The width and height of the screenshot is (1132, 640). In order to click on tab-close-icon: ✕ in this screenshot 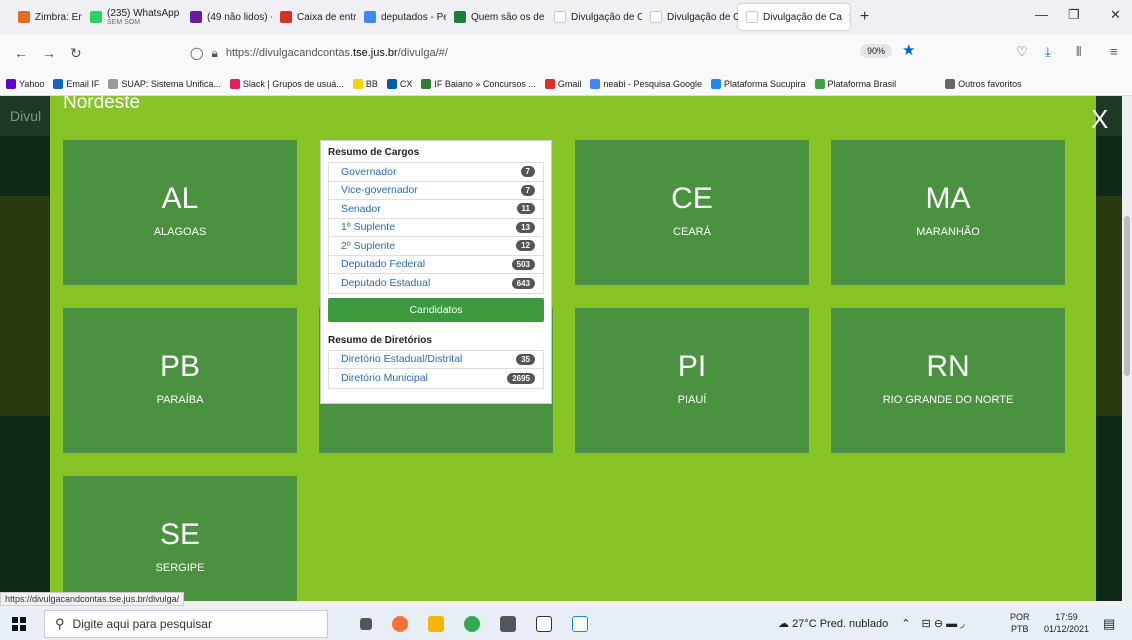, I will do `click(849, 17)`.